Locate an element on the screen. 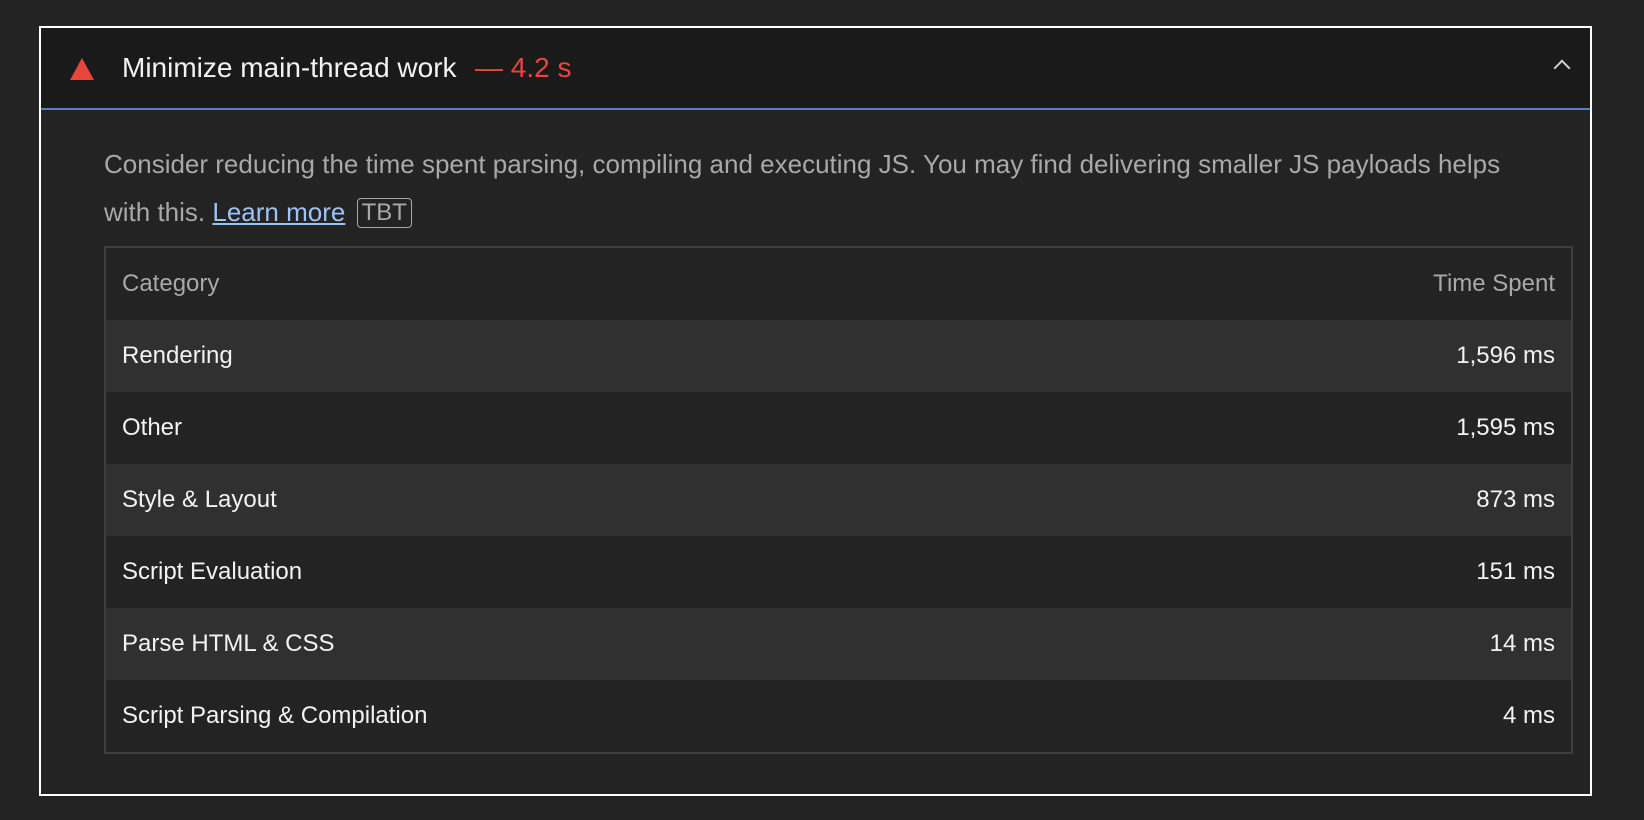 The height and width of the screenshot is (820, 1644). table-row: Style & Layout 873 ms is located at coordinates (838, 500).